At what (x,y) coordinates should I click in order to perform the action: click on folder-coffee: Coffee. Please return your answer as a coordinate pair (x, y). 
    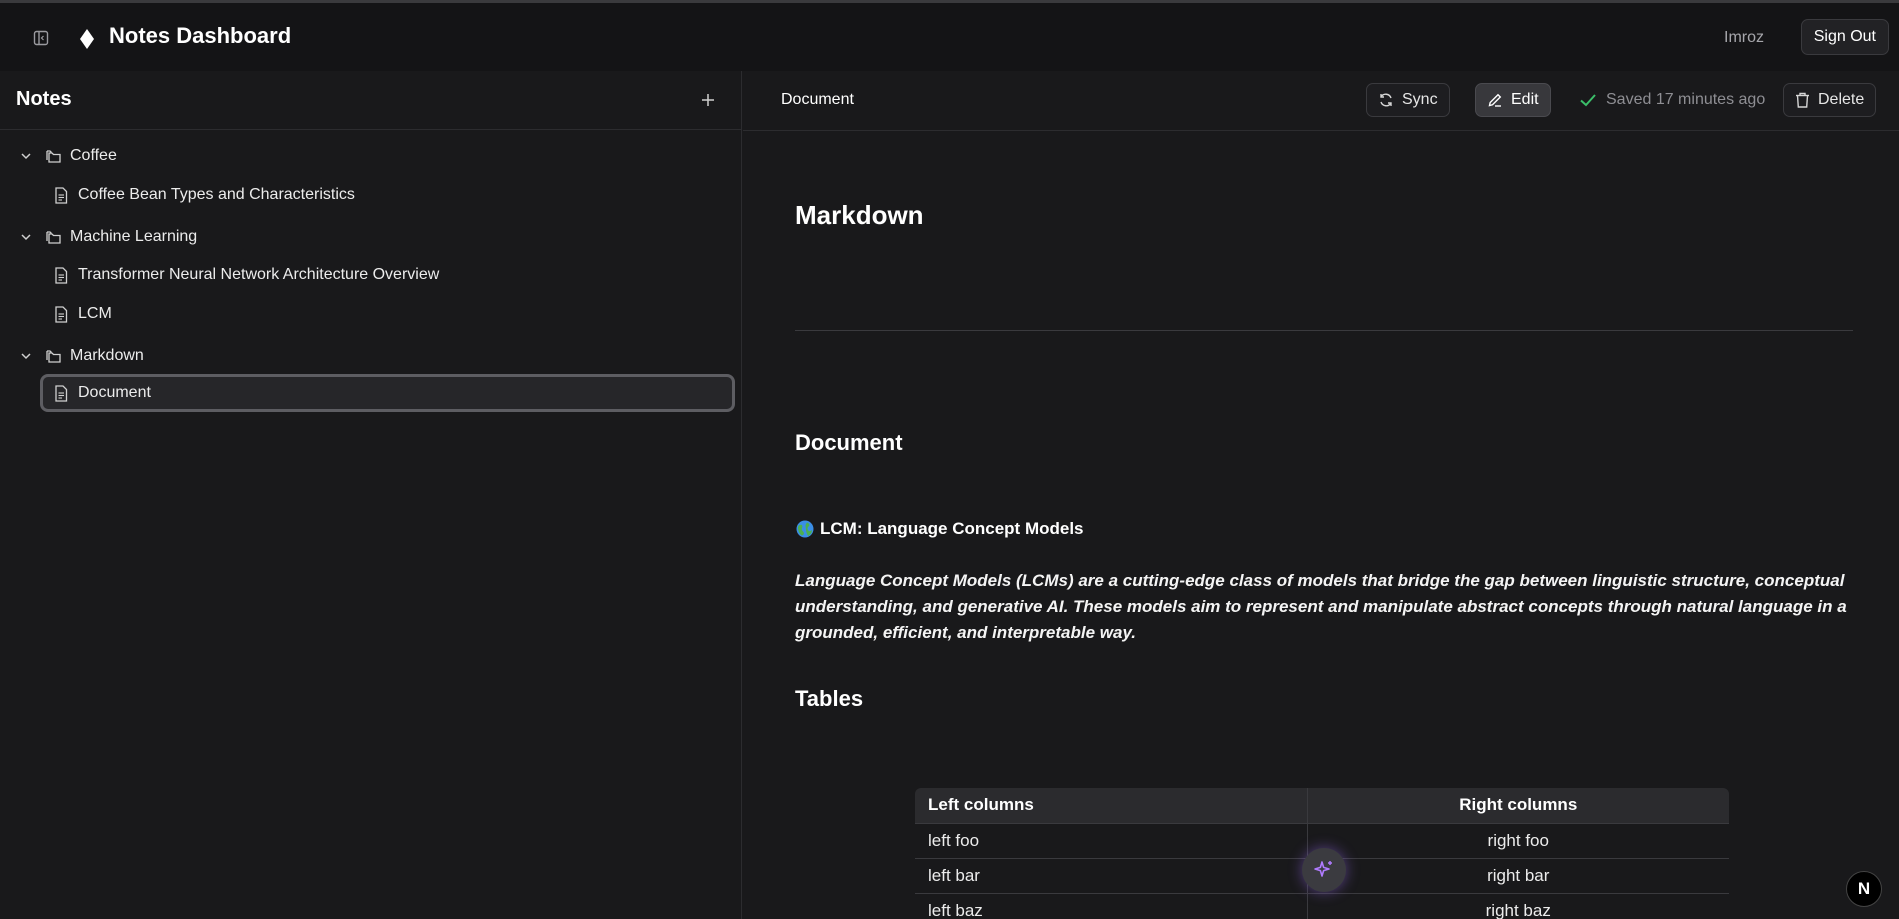
    Looking at the image, I should click on (65, 156).